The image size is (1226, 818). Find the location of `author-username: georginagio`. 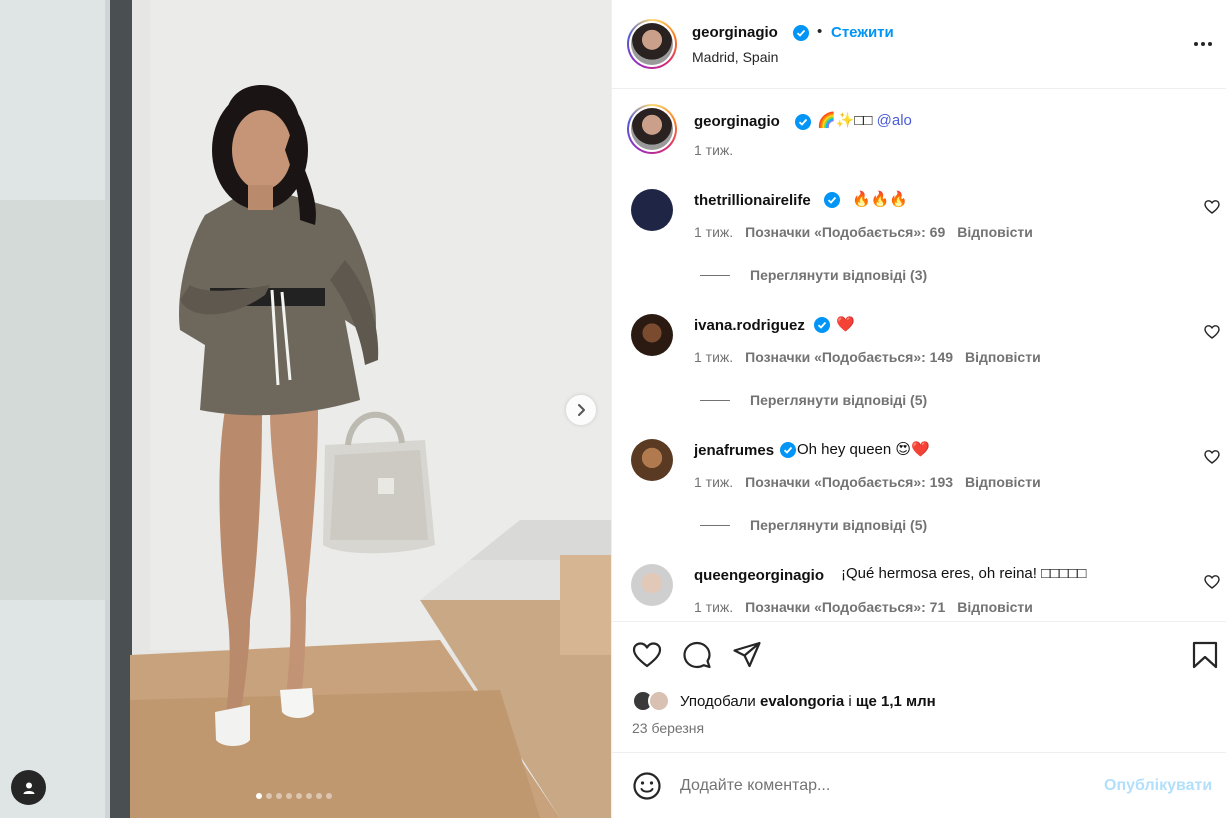

author-username: georginagio is located at coordinates (735, 32).